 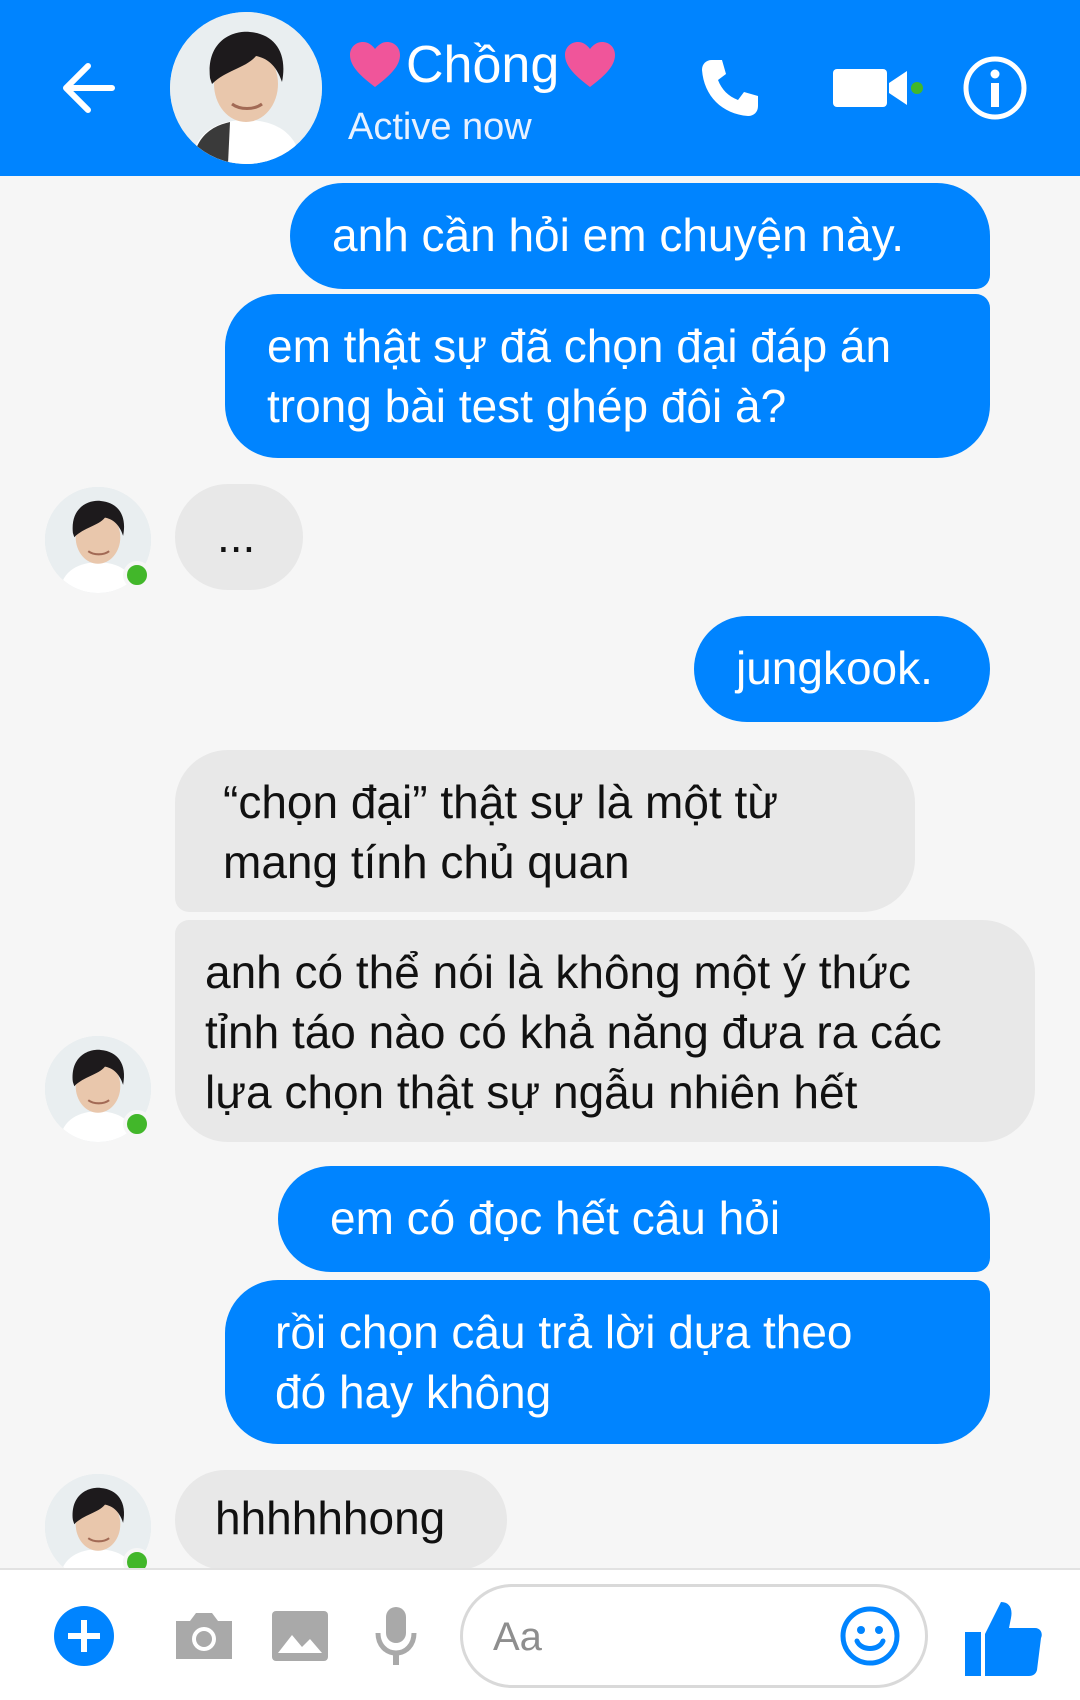 I want to click on video-camera-icon, so click(x=878, y=88).